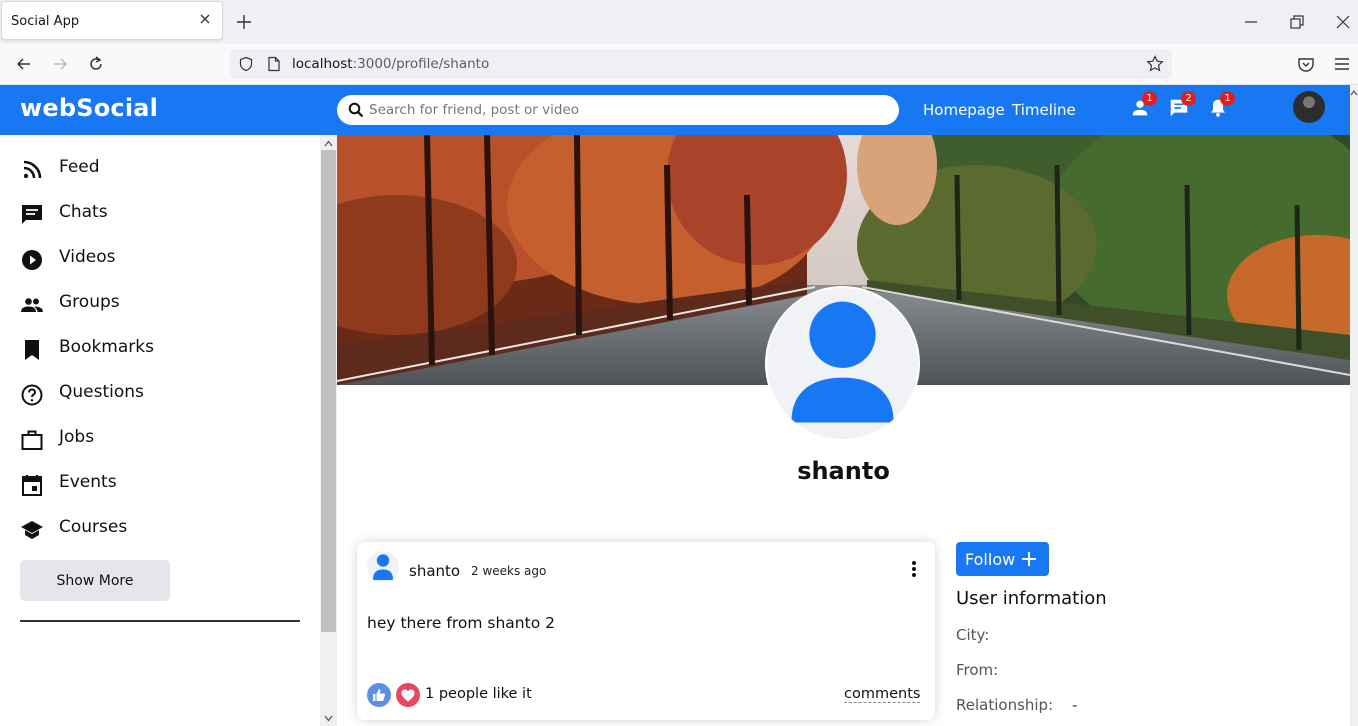  Describe the element at coordinates (160, 528) in the screenshot. I see `sidebar-item-courses: Courses` at that location.